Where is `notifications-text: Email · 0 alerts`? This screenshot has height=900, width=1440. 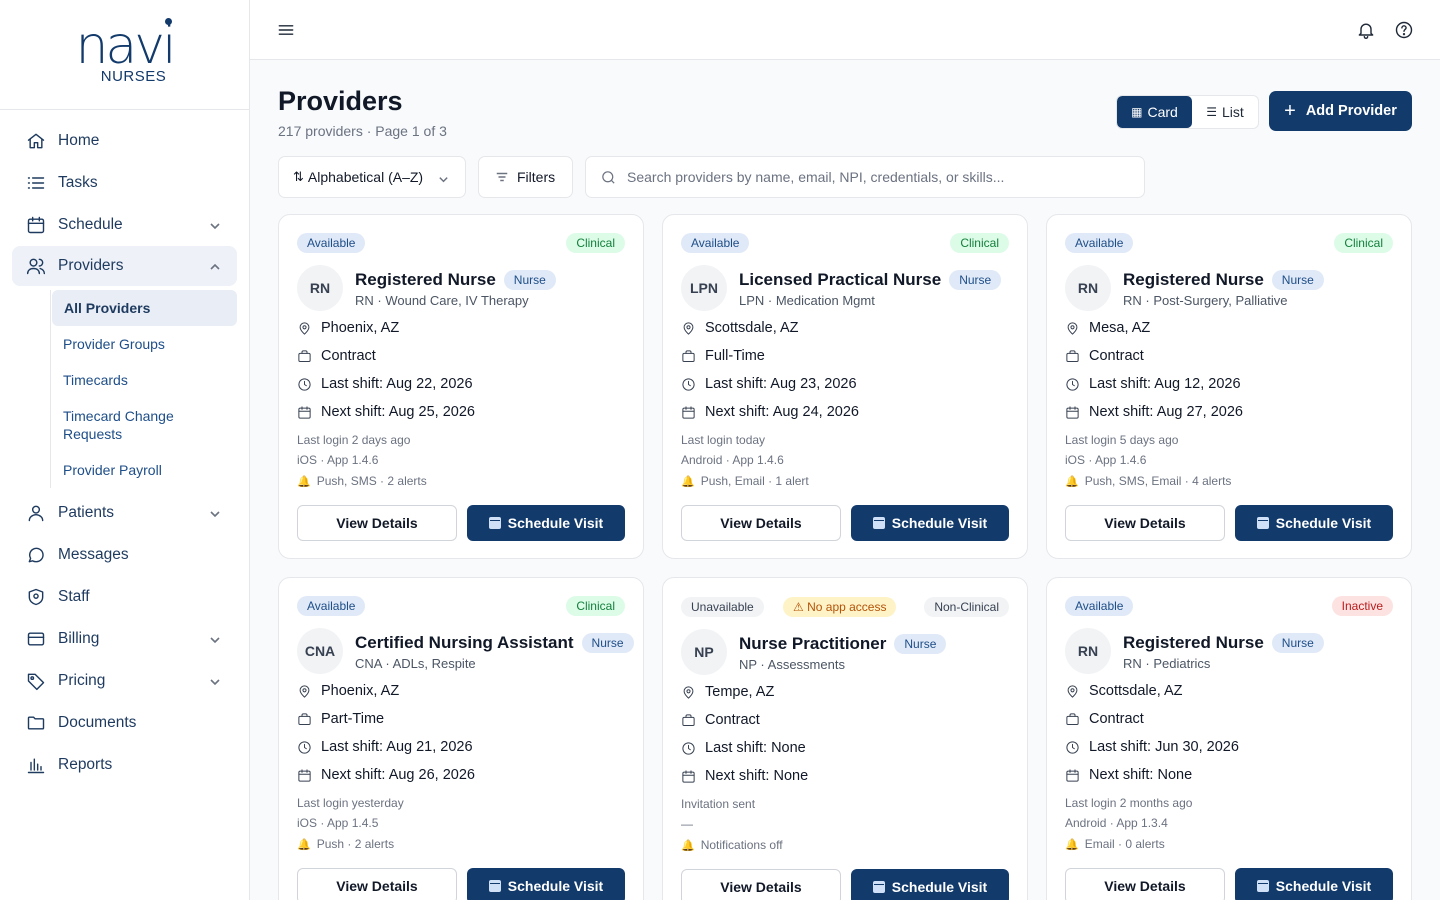
notifications-text: Email · 0 alerts is located at coordinates (1124, 844).